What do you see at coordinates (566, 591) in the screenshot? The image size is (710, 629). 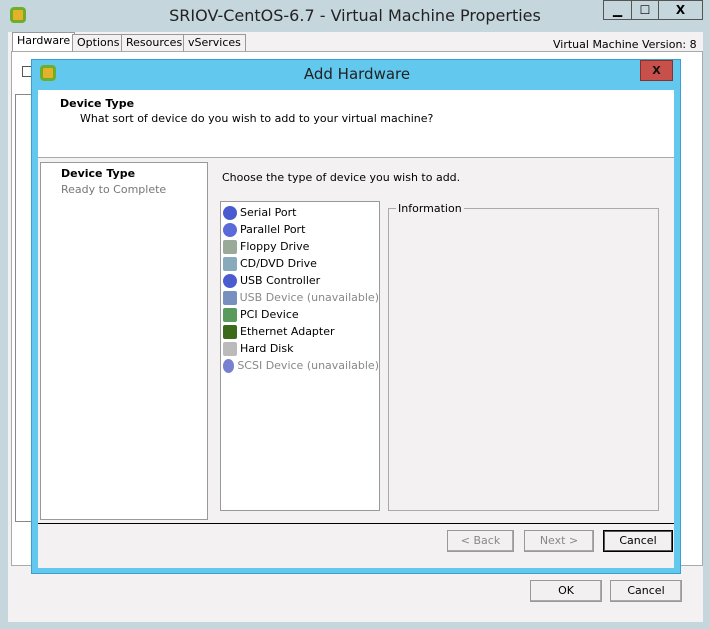 I see `ok-button: OK` at bounding box center [566, 591].